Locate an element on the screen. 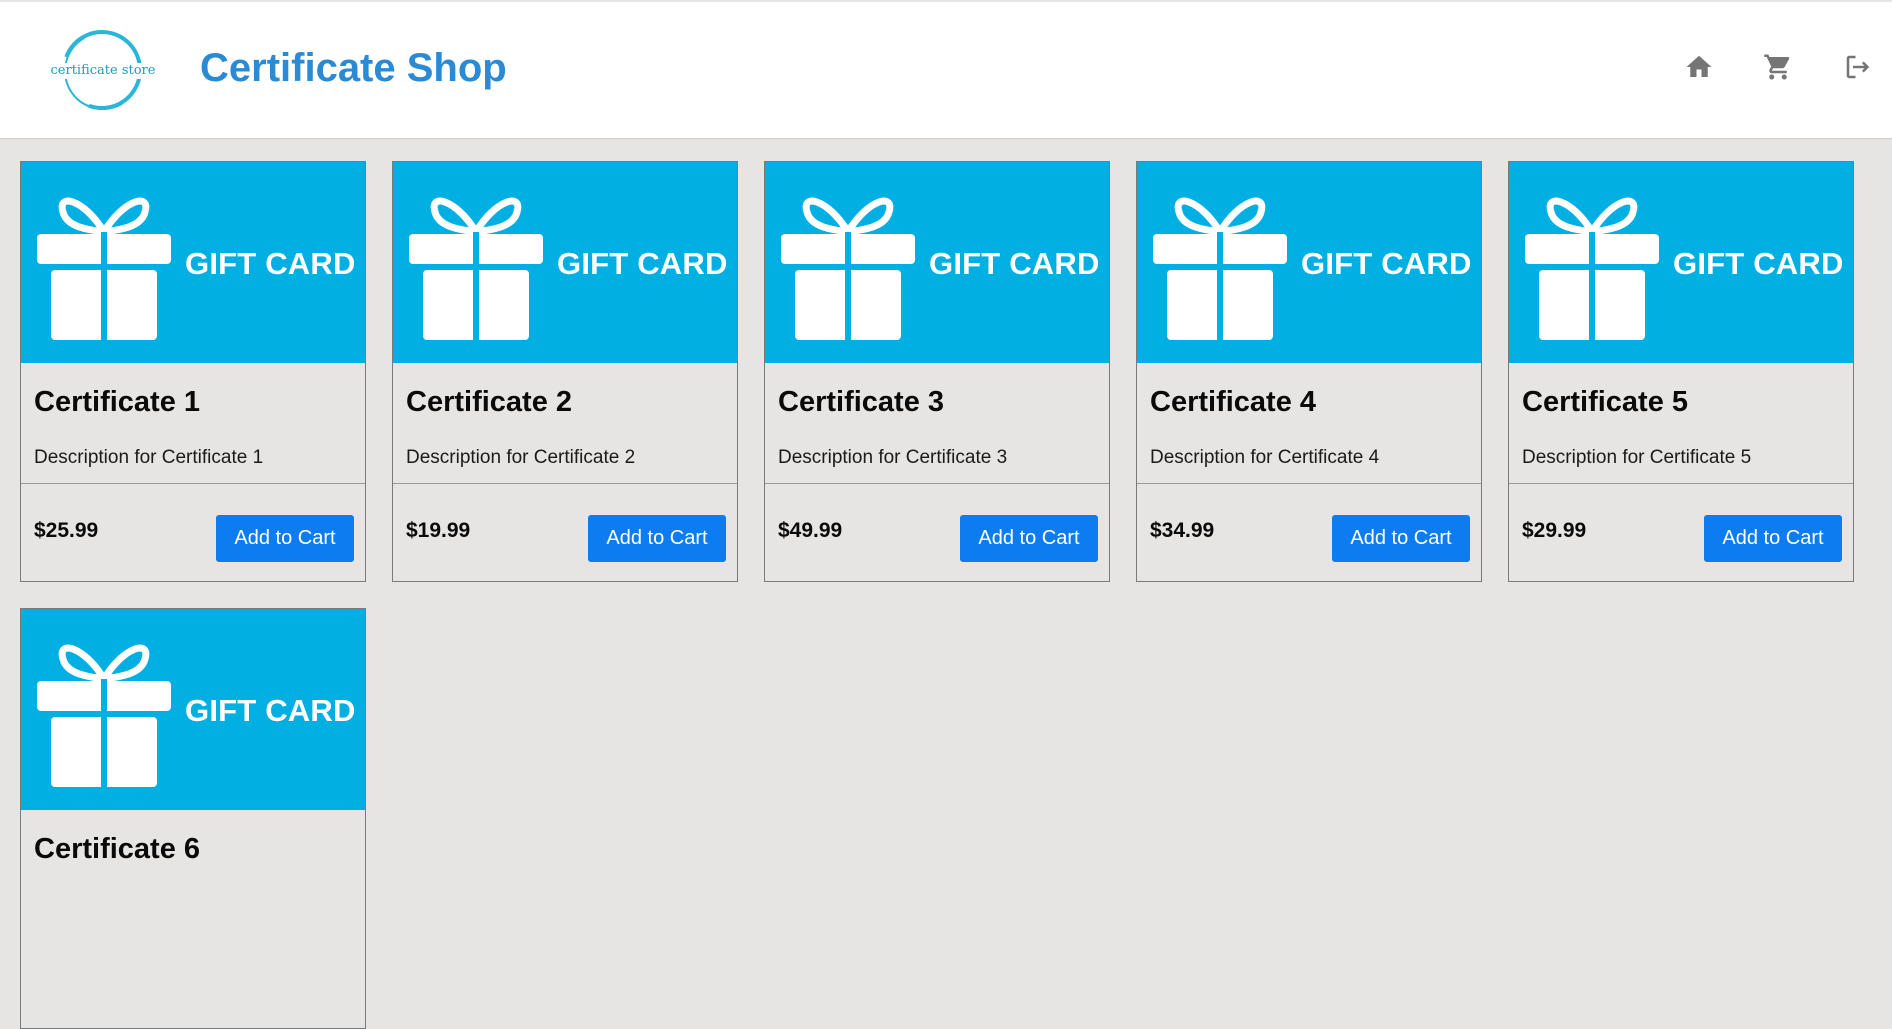 The height and width of the screenshot is (1029, 1892). logo-text: certificate store is located at coordinates (103, 71).